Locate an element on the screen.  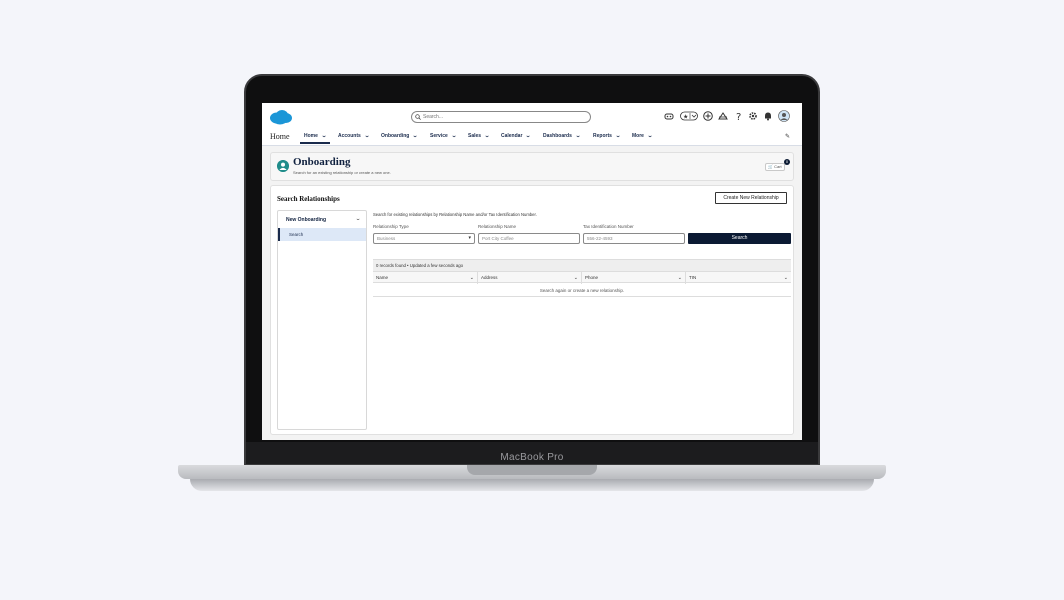
agent-icon is located at coordinates (669, 116).